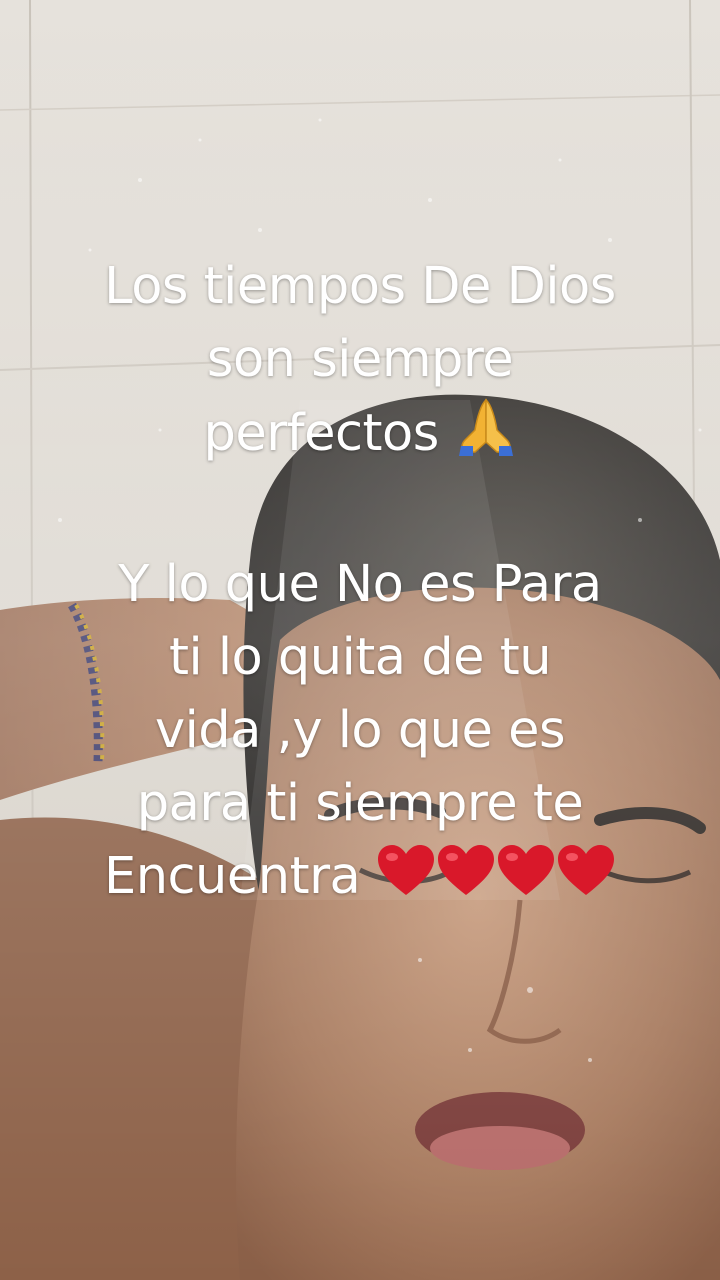  What do you see at coordinates (232, 876) in the screenshot?
I see `caption-line: Encuentra` at bounding box center [232, 876].